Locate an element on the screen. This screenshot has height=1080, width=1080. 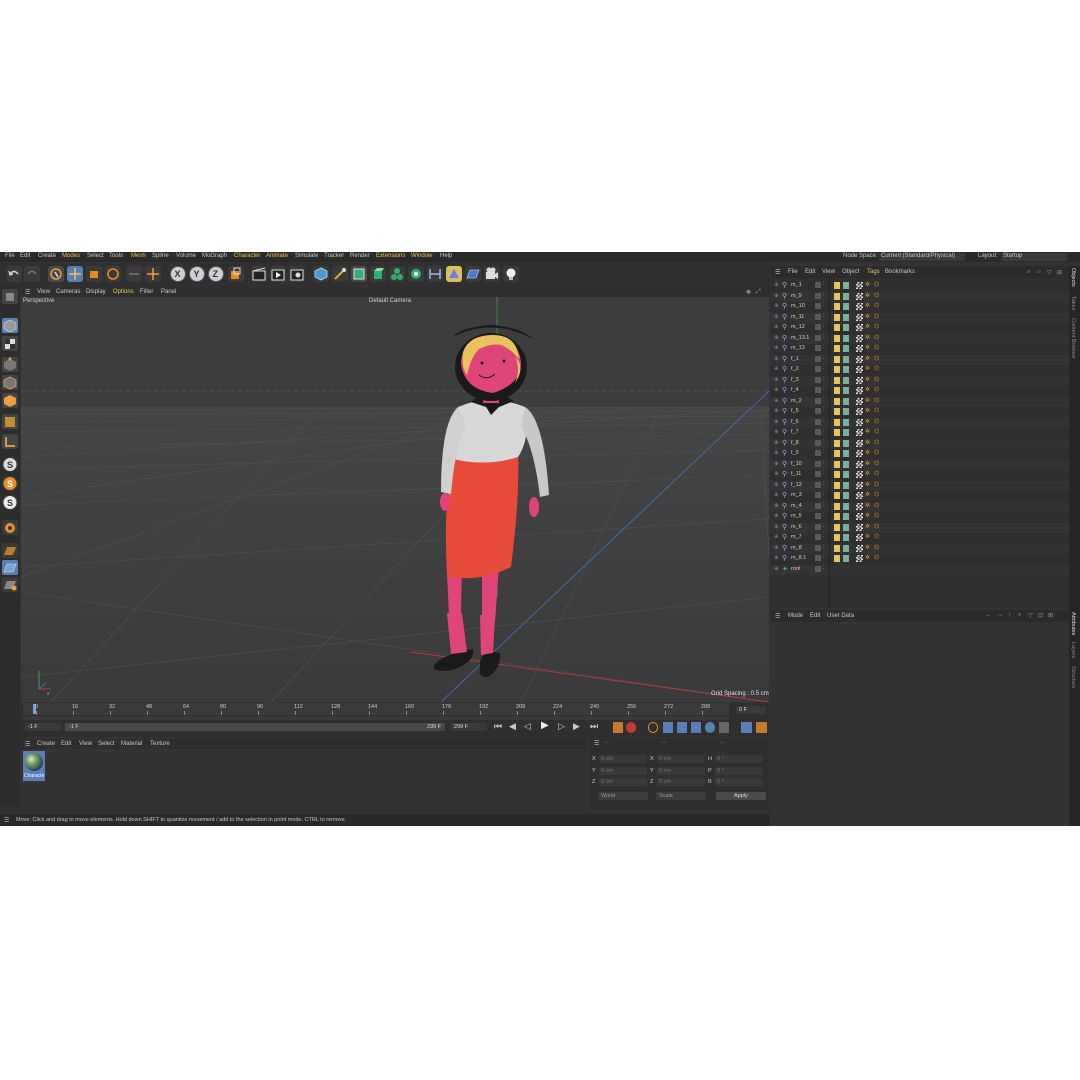
previous-frame-icon: ◁ is located at coordinates (527, 726).